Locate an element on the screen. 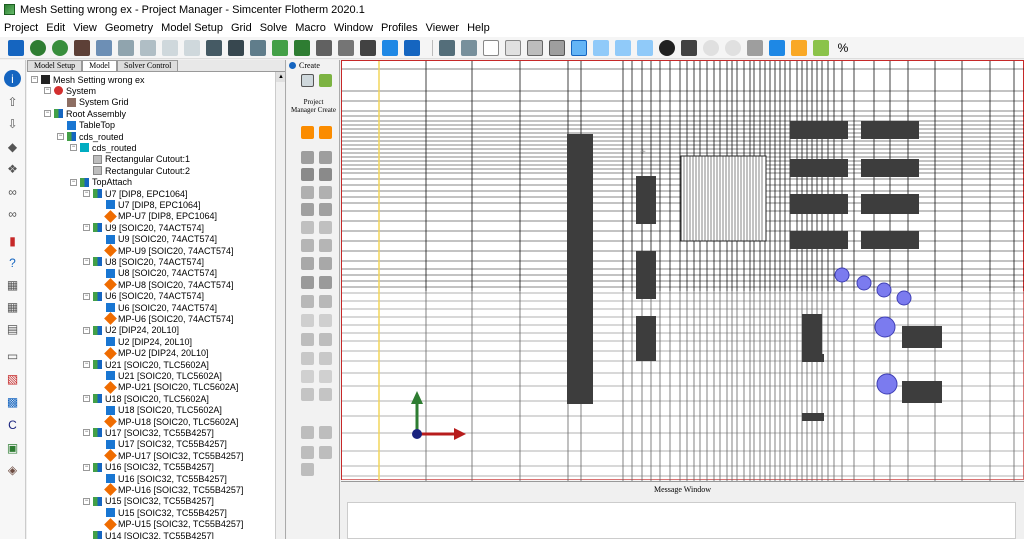 Image resolution: width=1024 pixels, height=539 pixels. heatsink-icon is located at coordinates (307, 263).